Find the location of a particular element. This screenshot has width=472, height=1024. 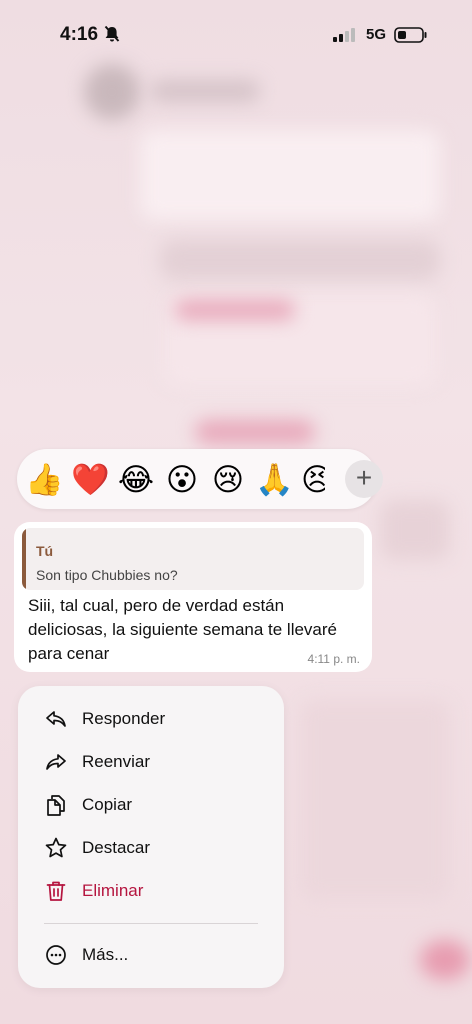

menu-item-forward: Reenviar is located at coordinates (151, 762).